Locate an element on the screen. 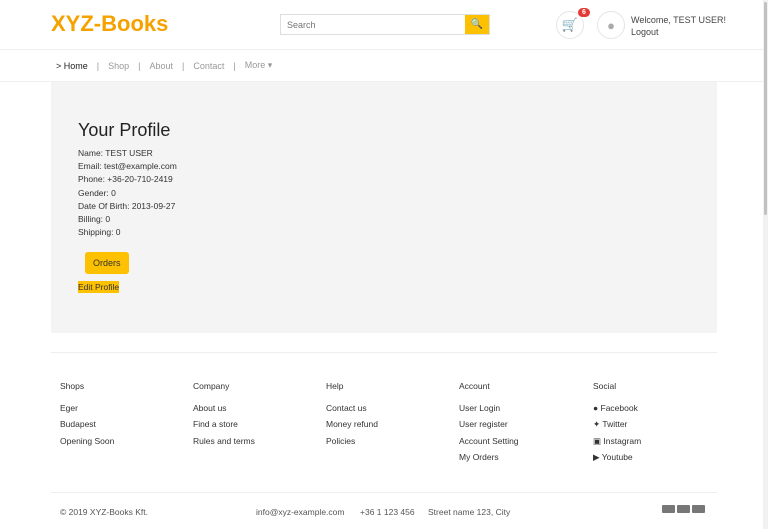 The width and height of the screenshot is (768, 529). search-button: 🔍 is located at coordinates (477, 24).